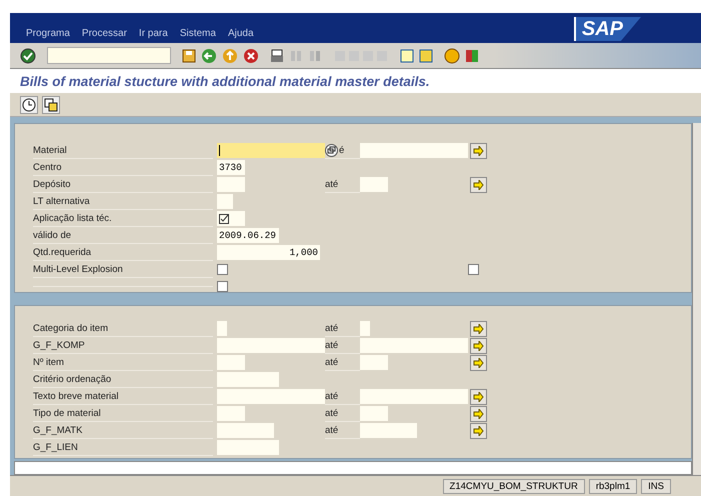 Image resolution: width=701 pixels, height=496 pixels. I want to click on field-label: válido de, so click(123, 236).